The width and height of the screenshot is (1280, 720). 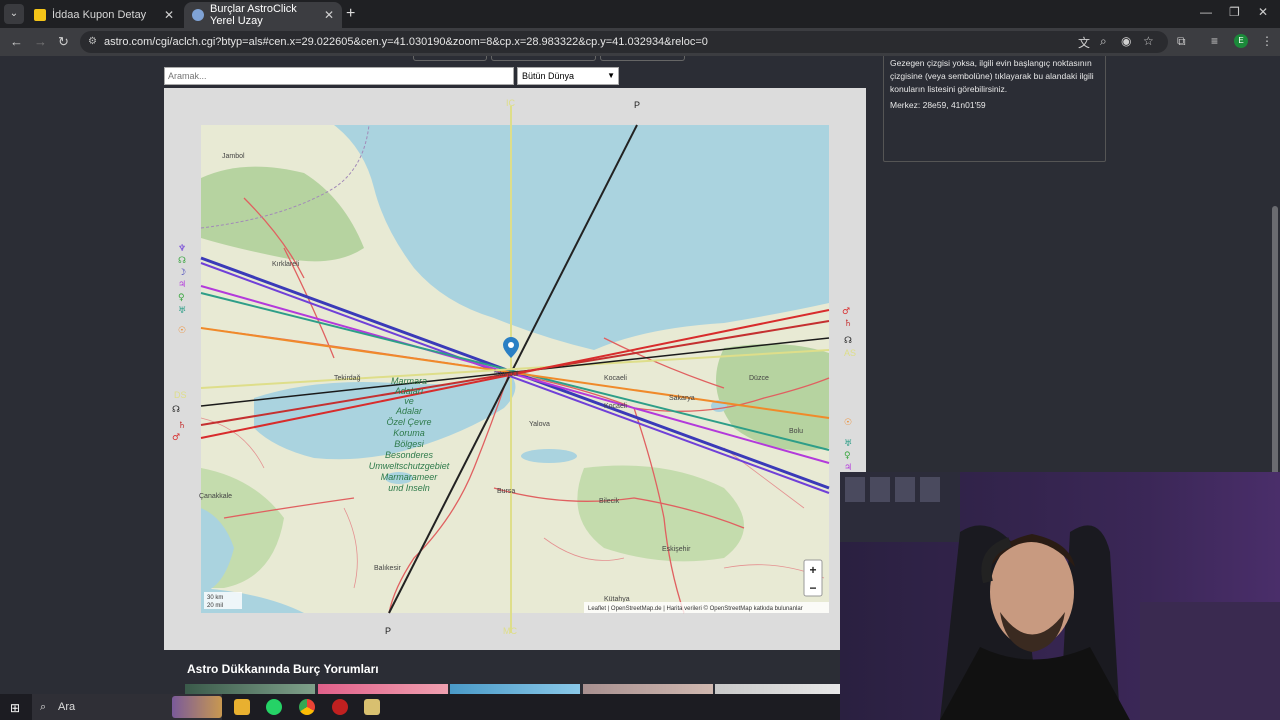 I want to click on pluto-top-label: P, so click(x=637, y=105).